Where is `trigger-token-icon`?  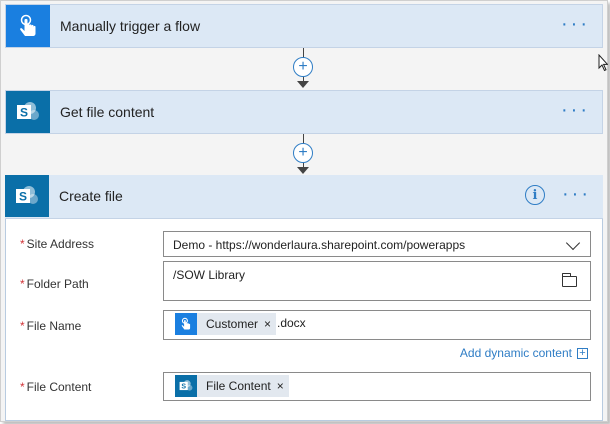
trigger-token-icon is located at coordinates (186, 324).